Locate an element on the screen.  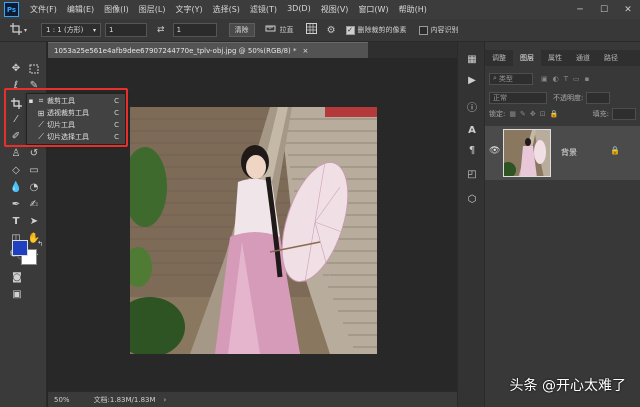
3d-panel-icon: ⬡ is located at coordinates (472, 199).